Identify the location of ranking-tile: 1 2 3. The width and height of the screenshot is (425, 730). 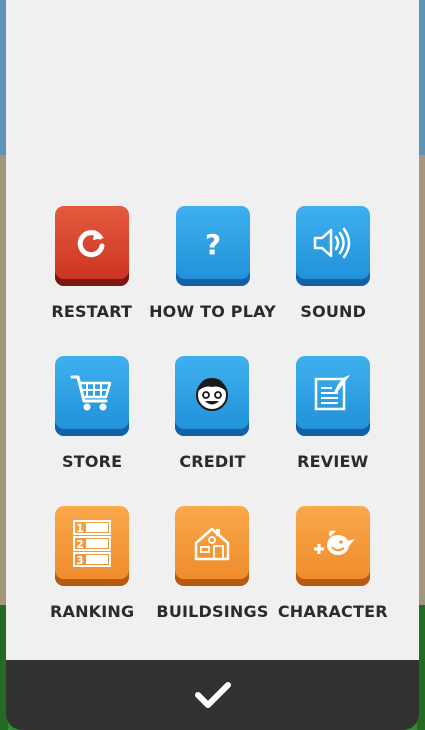
(92, 546).